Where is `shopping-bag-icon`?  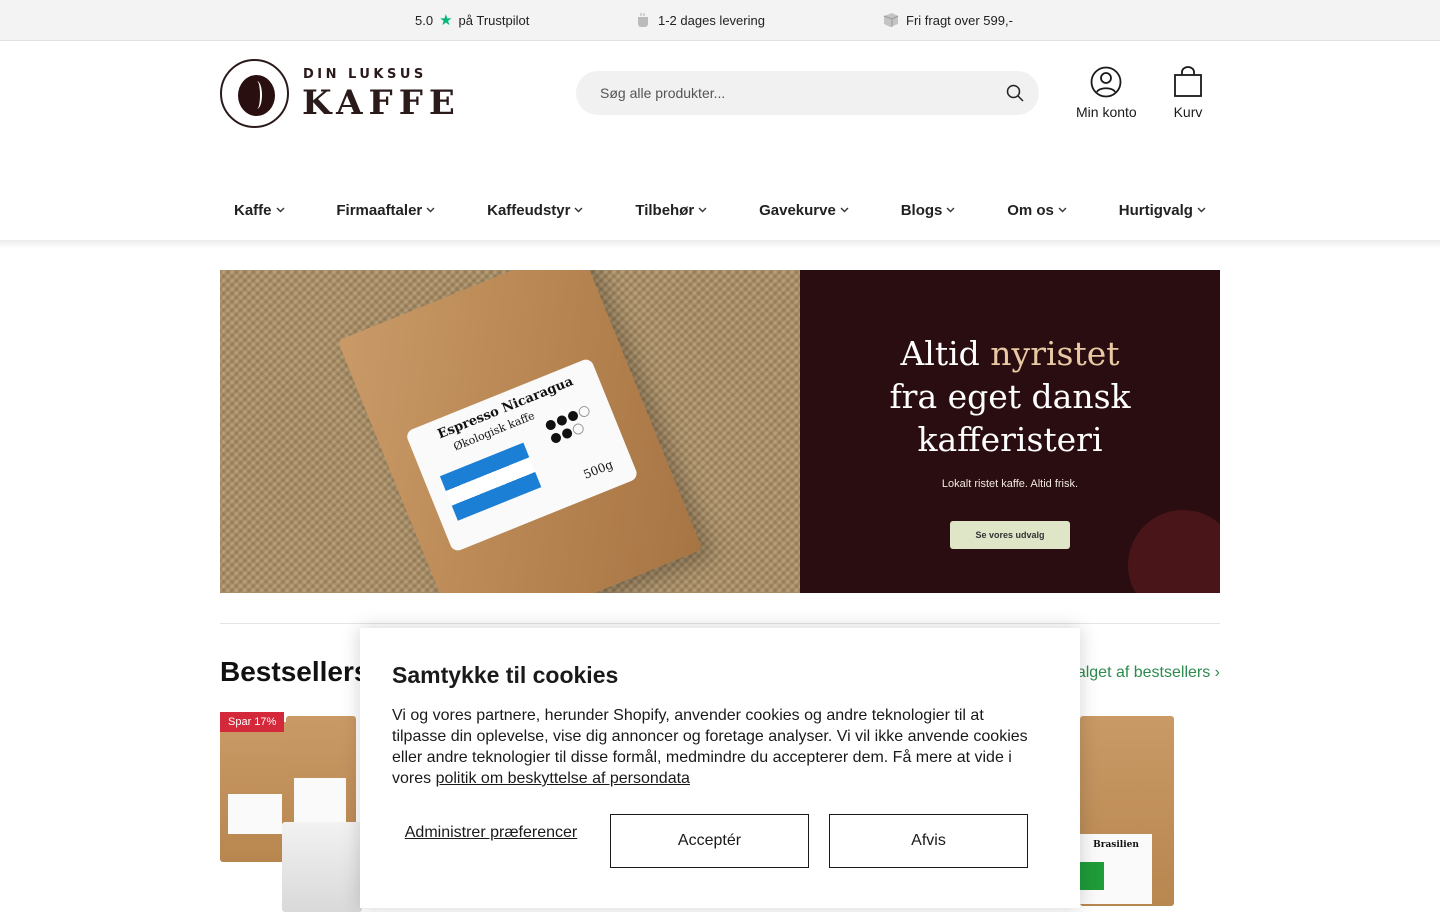
shopping-bag-icon is located at coordinates (1188, 81).